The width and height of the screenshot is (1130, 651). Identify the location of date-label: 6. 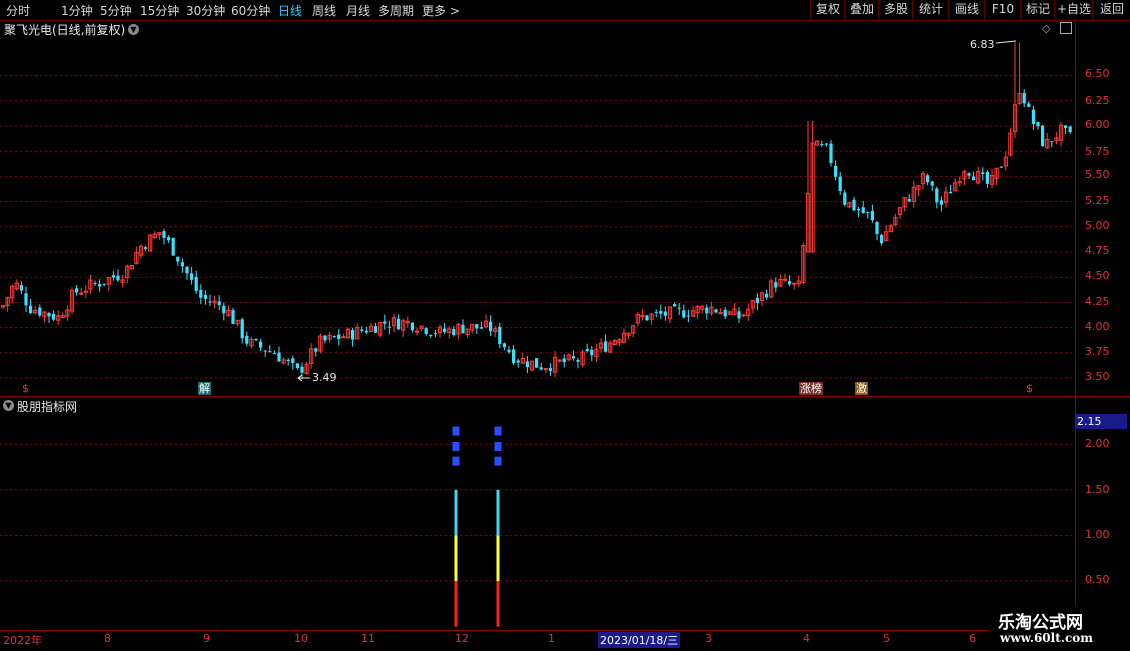
(972, 638).